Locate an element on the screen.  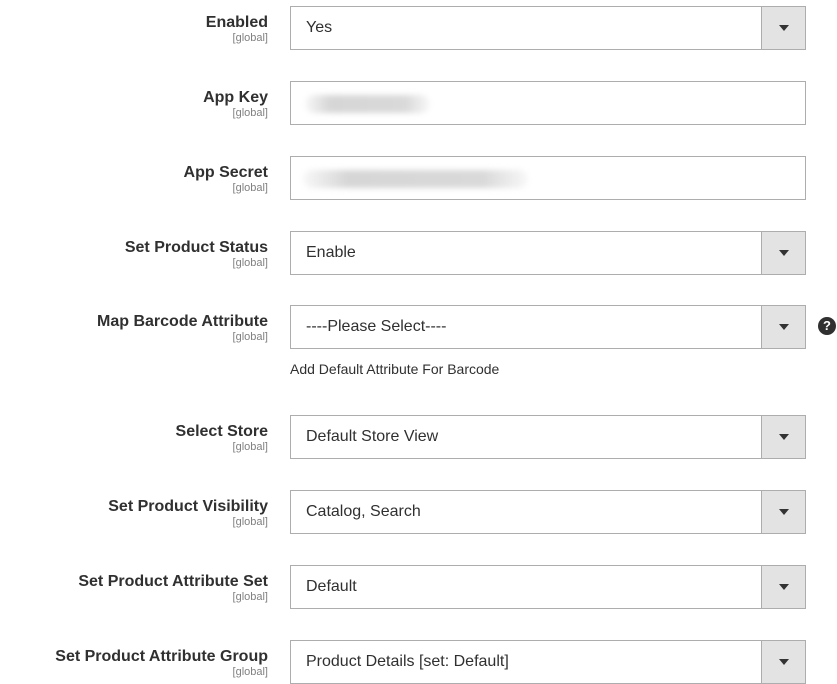
select-value: Default Store View is located at coordinates (372, 436).